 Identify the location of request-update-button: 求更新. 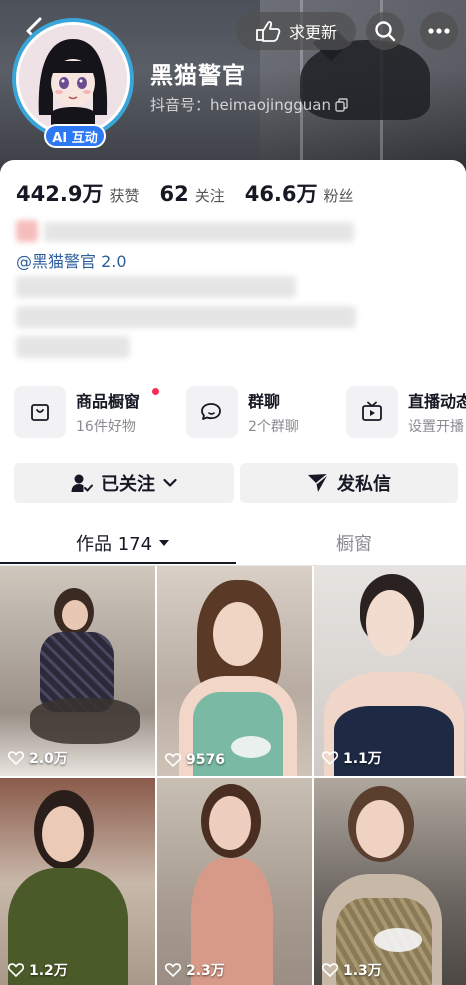
(296, 31).